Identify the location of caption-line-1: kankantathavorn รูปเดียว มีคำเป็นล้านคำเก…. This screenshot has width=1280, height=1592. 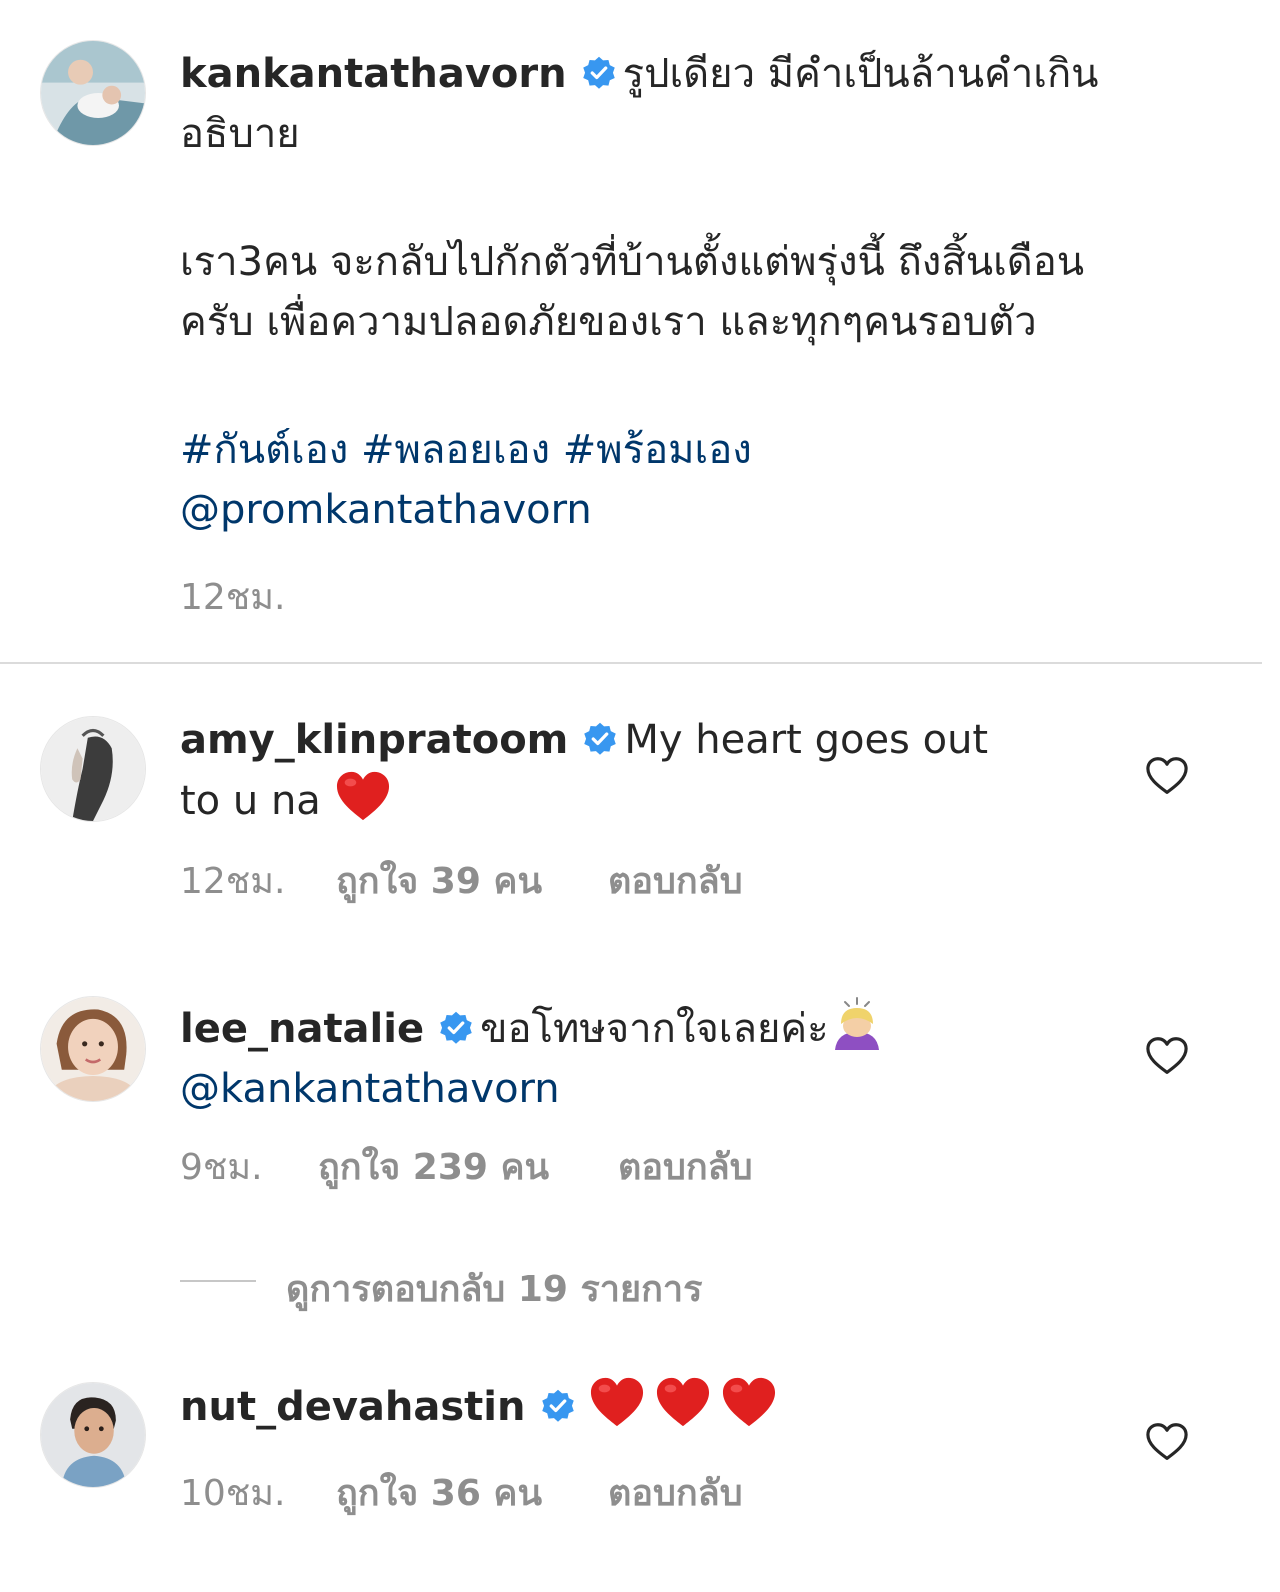
(639, 74).